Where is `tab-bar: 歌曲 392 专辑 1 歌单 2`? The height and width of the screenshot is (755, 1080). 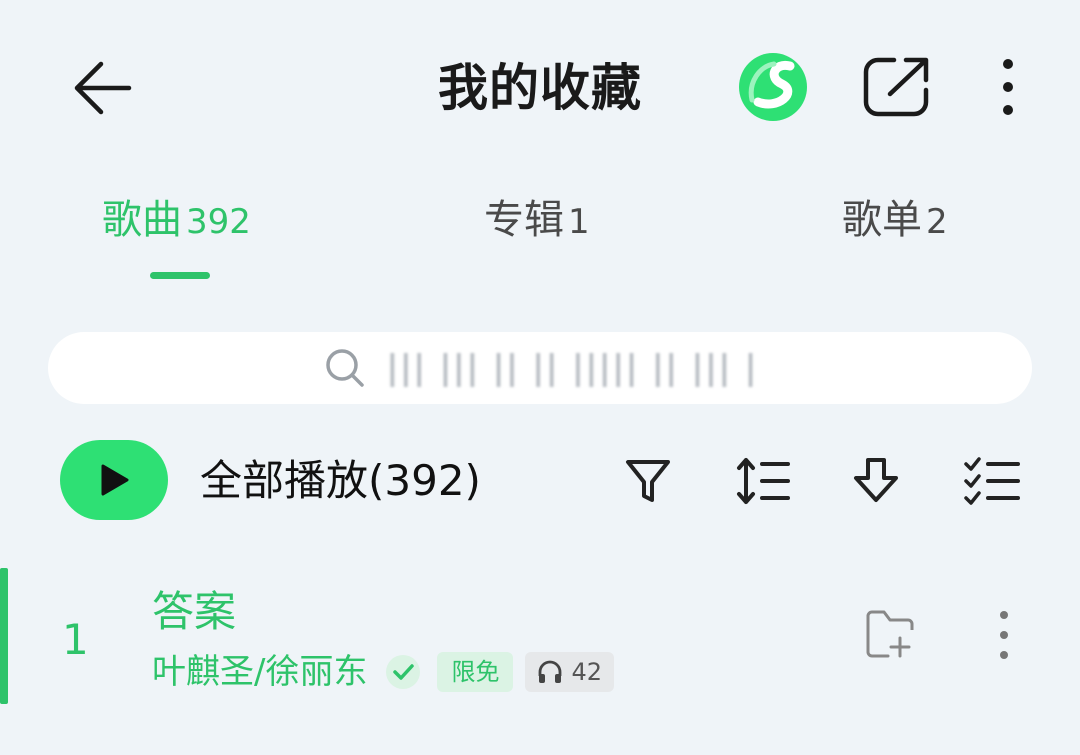 tab-bar: 歌曲 392 专辑 1 歌单 2 is located at coordinates (540, 238).